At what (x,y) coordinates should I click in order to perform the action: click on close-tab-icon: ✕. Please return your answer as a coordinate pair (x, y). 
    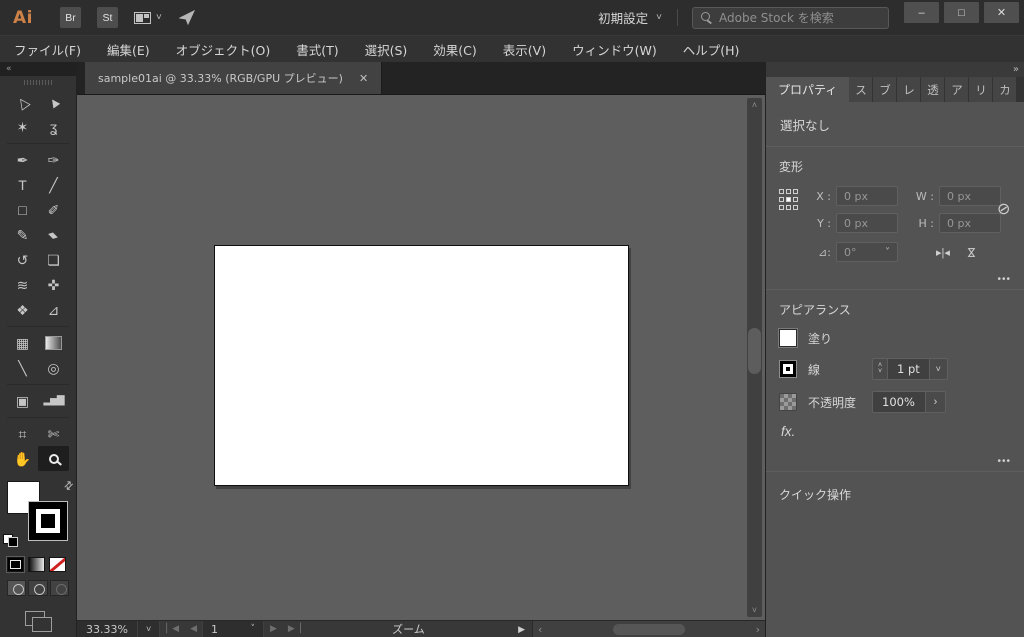
    Looking at the image, I should click on (363, 78).